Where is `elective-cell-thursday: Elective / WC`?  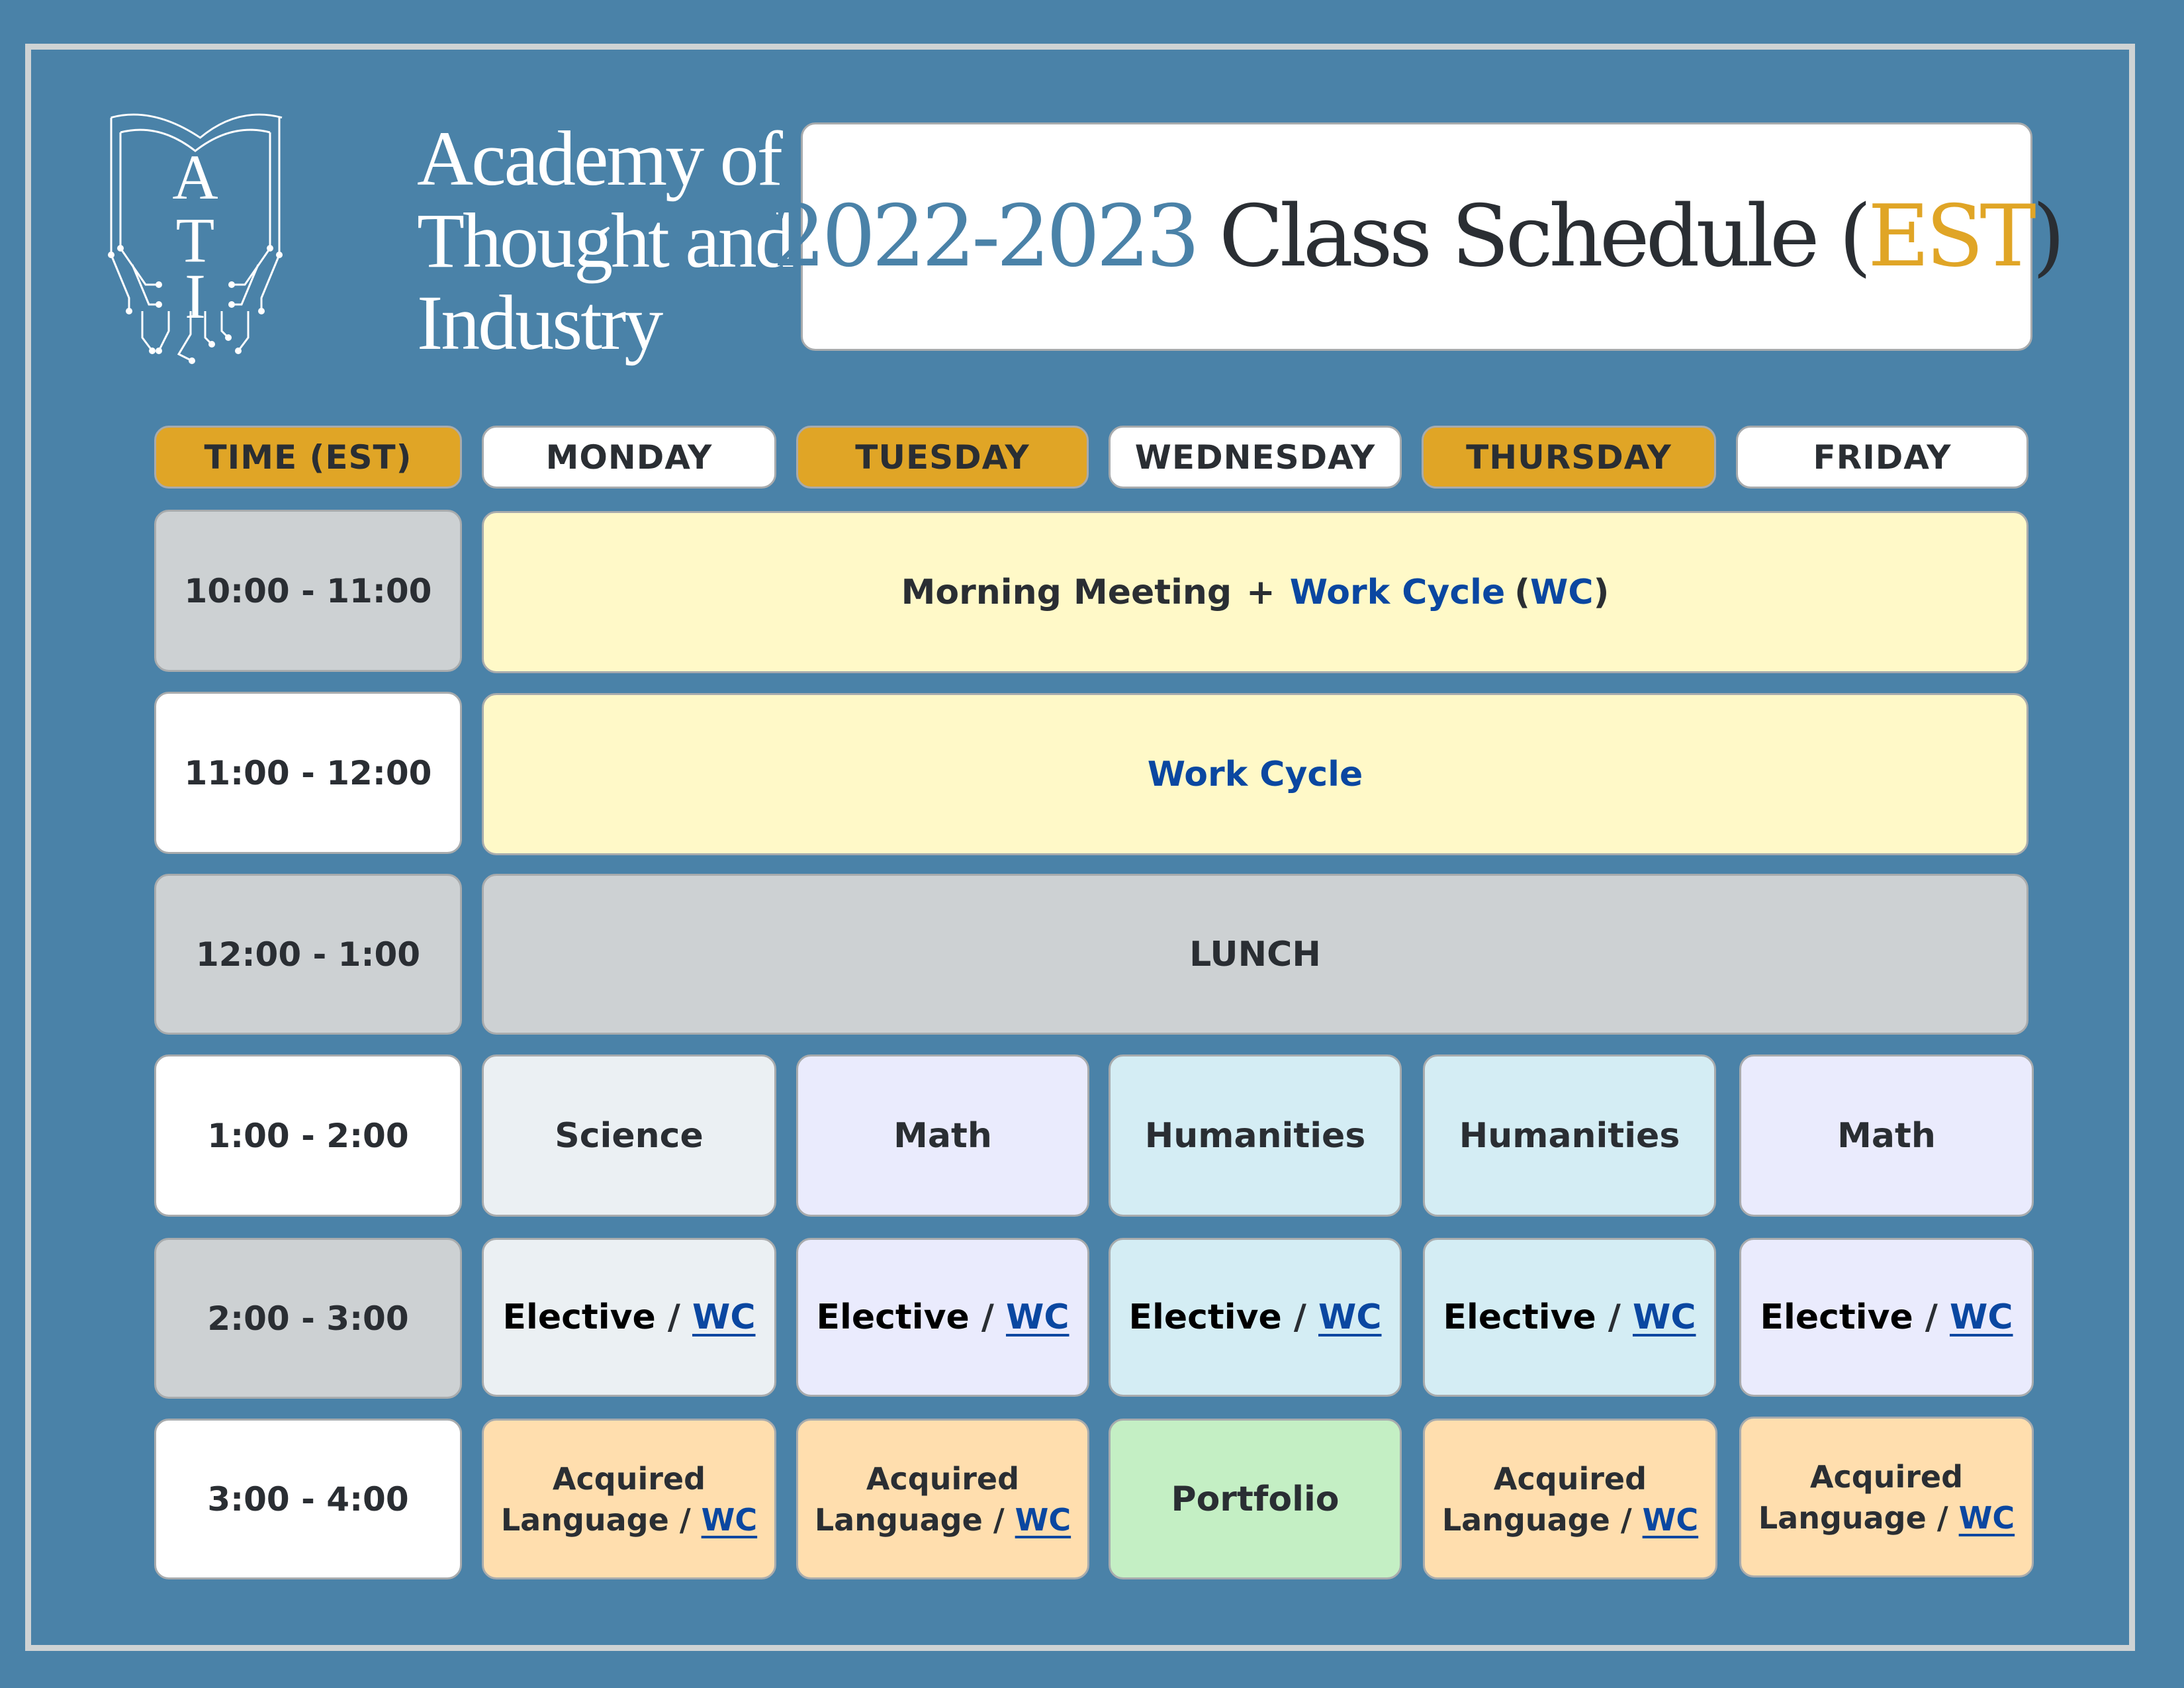
elective-cell-thursday: Elective / WC is located at coordinates (1570, 1317).